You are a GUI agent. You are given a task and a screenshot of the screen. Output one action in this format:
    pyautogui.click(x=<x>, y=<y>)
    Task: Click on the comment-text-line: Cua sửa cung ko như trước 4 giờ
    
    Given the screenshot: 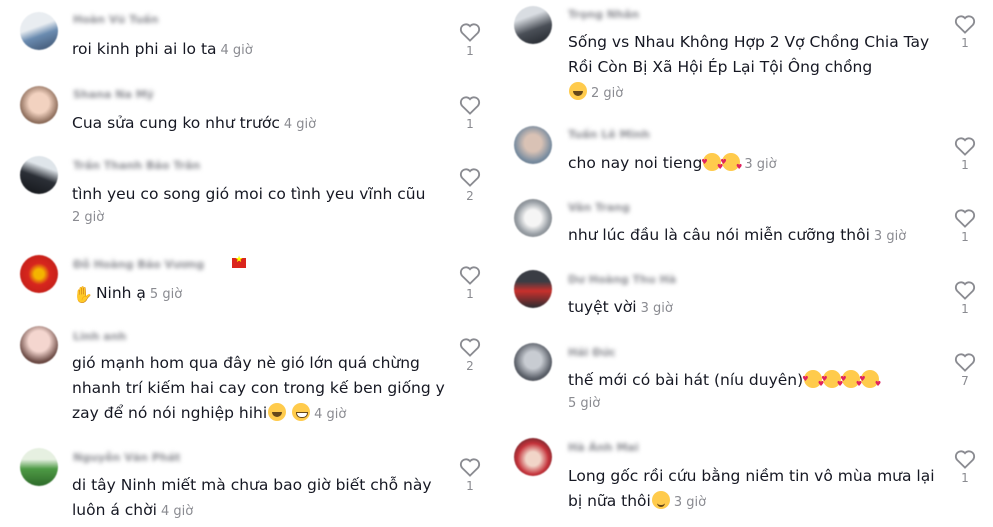 What is the action you would take?
    pyautogui.click(x=194, y=124)
    